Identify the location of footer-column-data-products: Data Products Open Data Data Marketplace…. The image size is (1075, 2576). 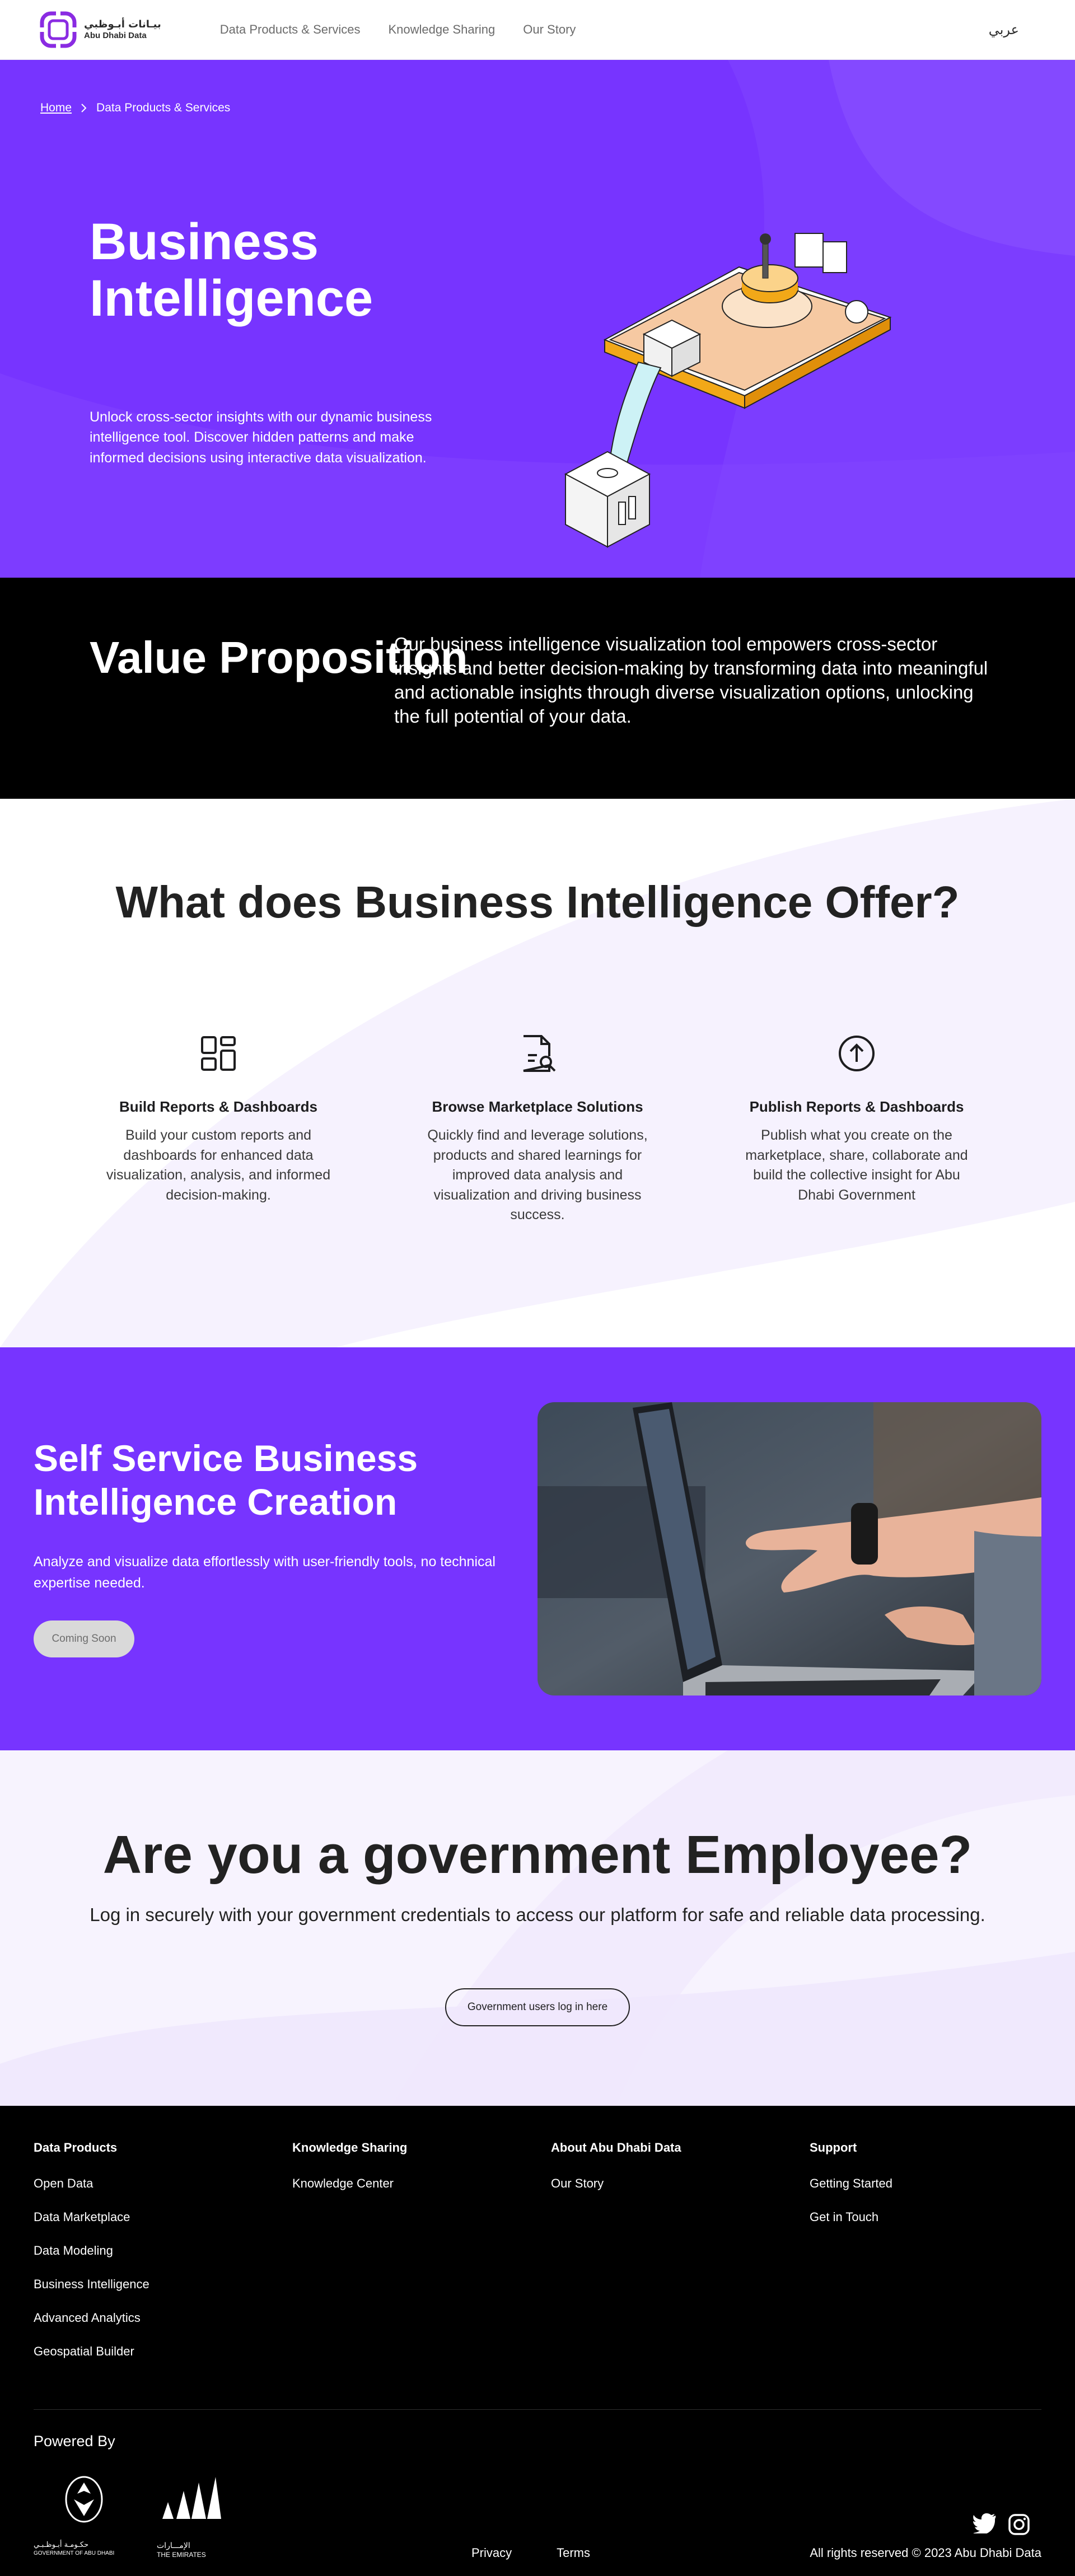
(146, 2260).